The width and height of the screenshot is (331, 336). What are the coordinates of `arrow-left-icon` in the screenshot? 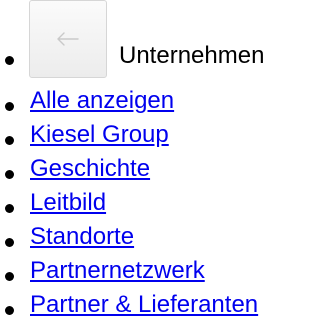 It's located at (68, 39).